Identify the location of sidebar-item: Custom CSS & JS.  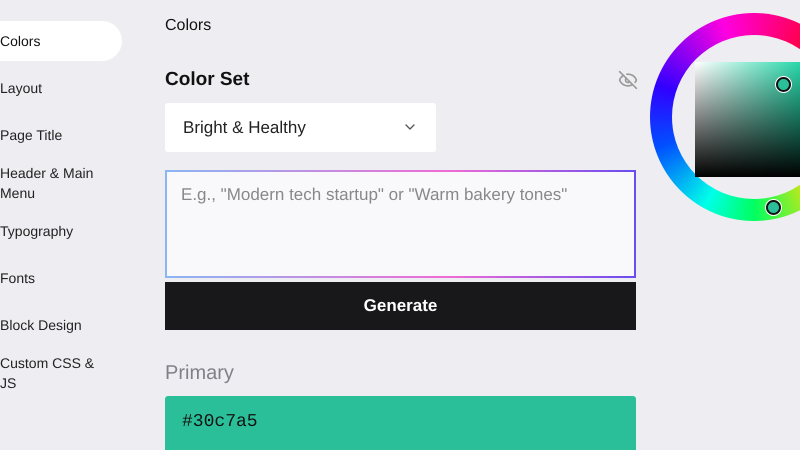
(61, 373).